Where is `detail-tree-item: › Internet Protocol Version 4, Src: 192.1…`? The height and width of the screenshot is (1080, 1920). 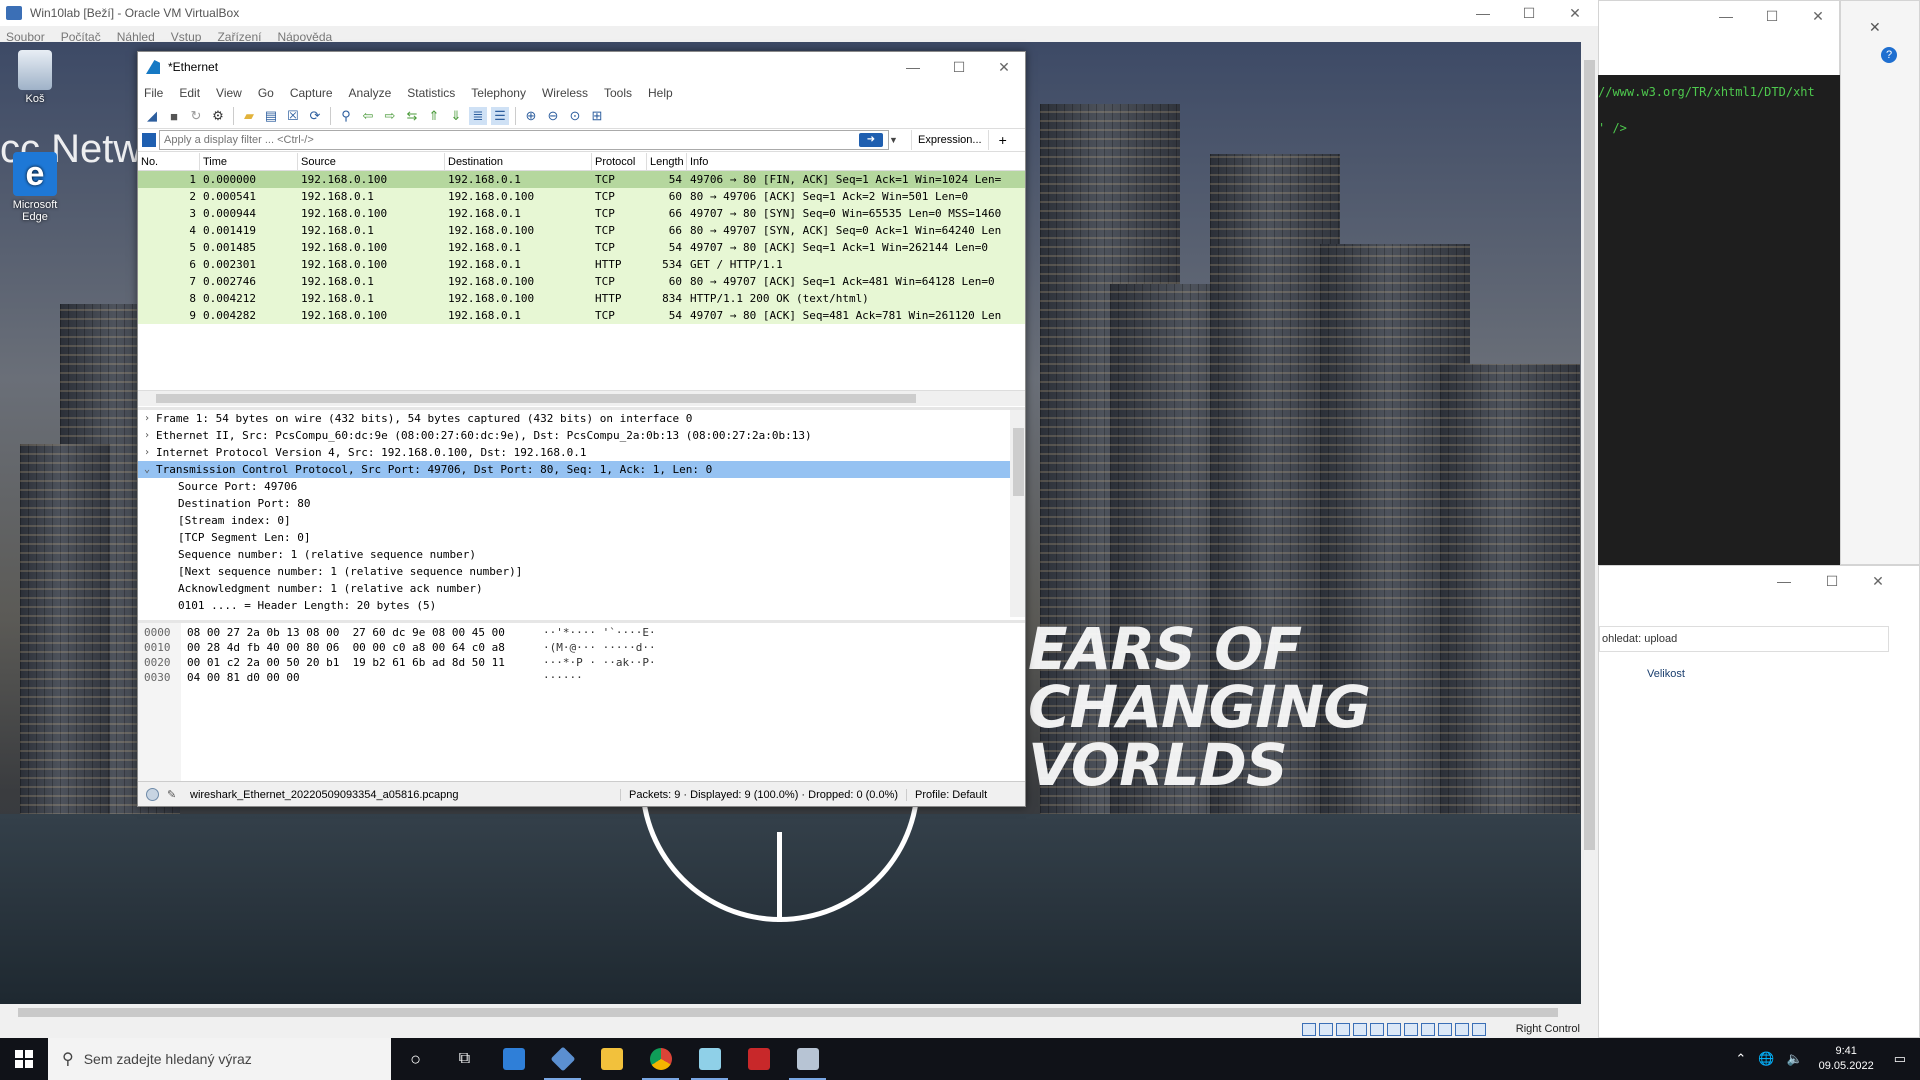
detail-tree-item: › Internet Protocol Version 4, Src: 192.1… is located at coordinates (581, 452).